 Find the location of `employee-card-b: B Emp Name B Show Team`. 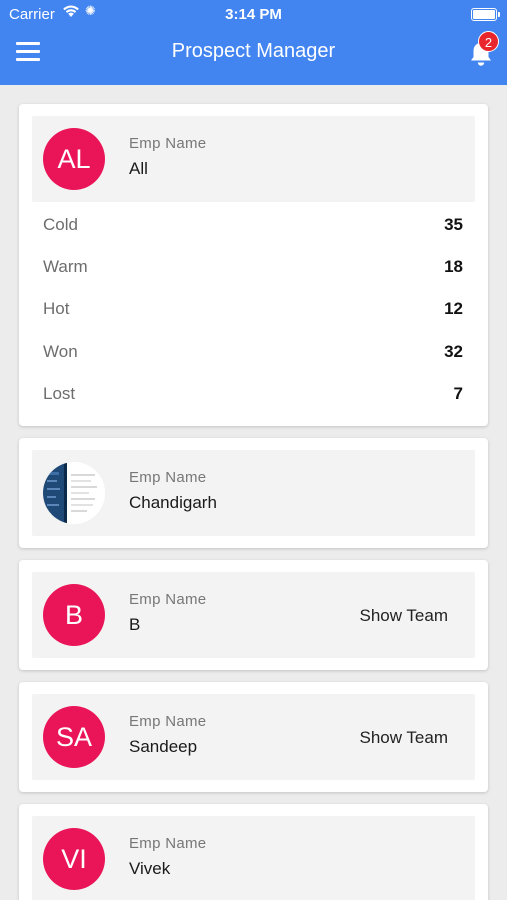

employee-card-b: B Emp Name B Show Team is located at coordinates (253, 615).